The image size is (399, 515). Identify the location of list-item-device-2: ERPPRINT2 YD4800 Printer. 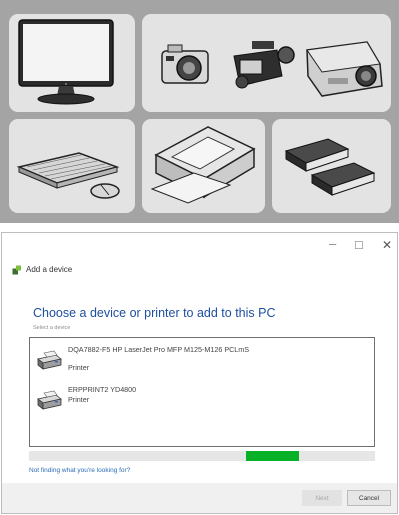
(186, 403).